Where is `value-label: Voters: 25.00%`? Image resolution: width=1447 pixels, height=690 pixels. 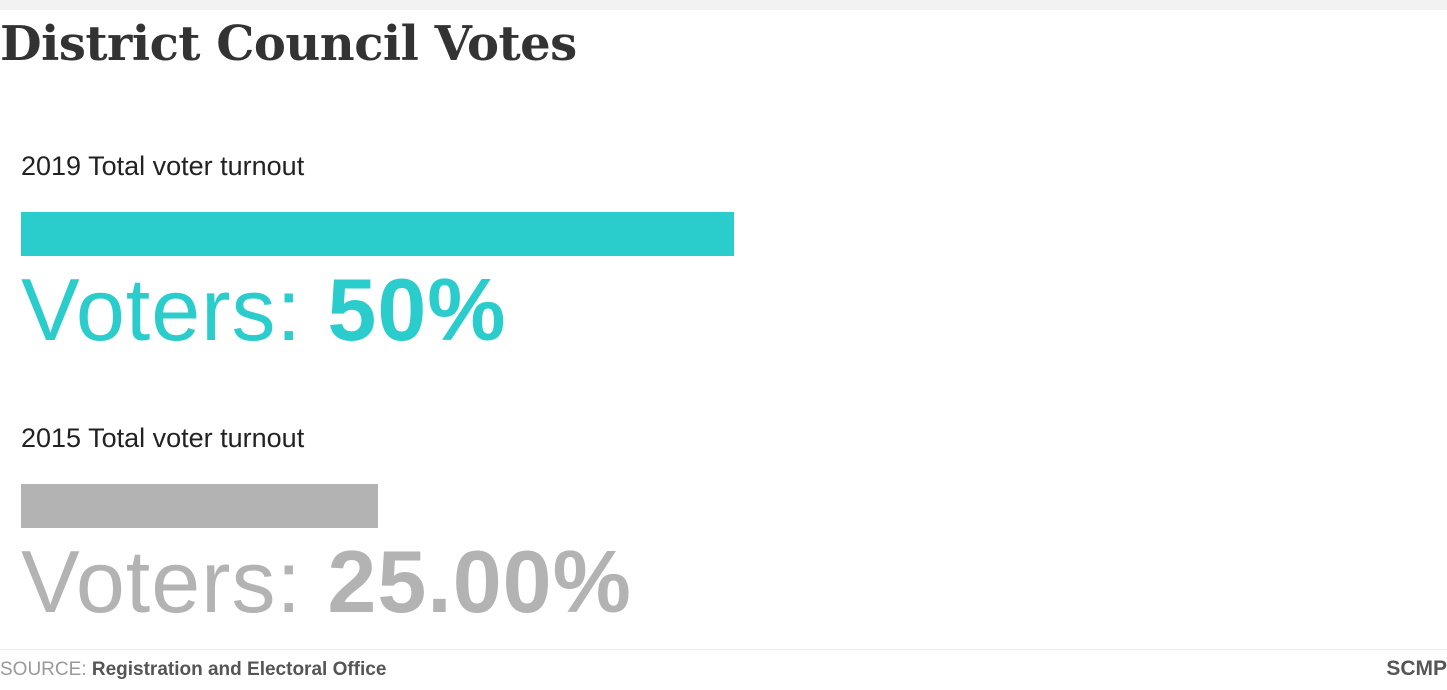
value-label: Voters: 25.00% is located at coordinates (326, 582).